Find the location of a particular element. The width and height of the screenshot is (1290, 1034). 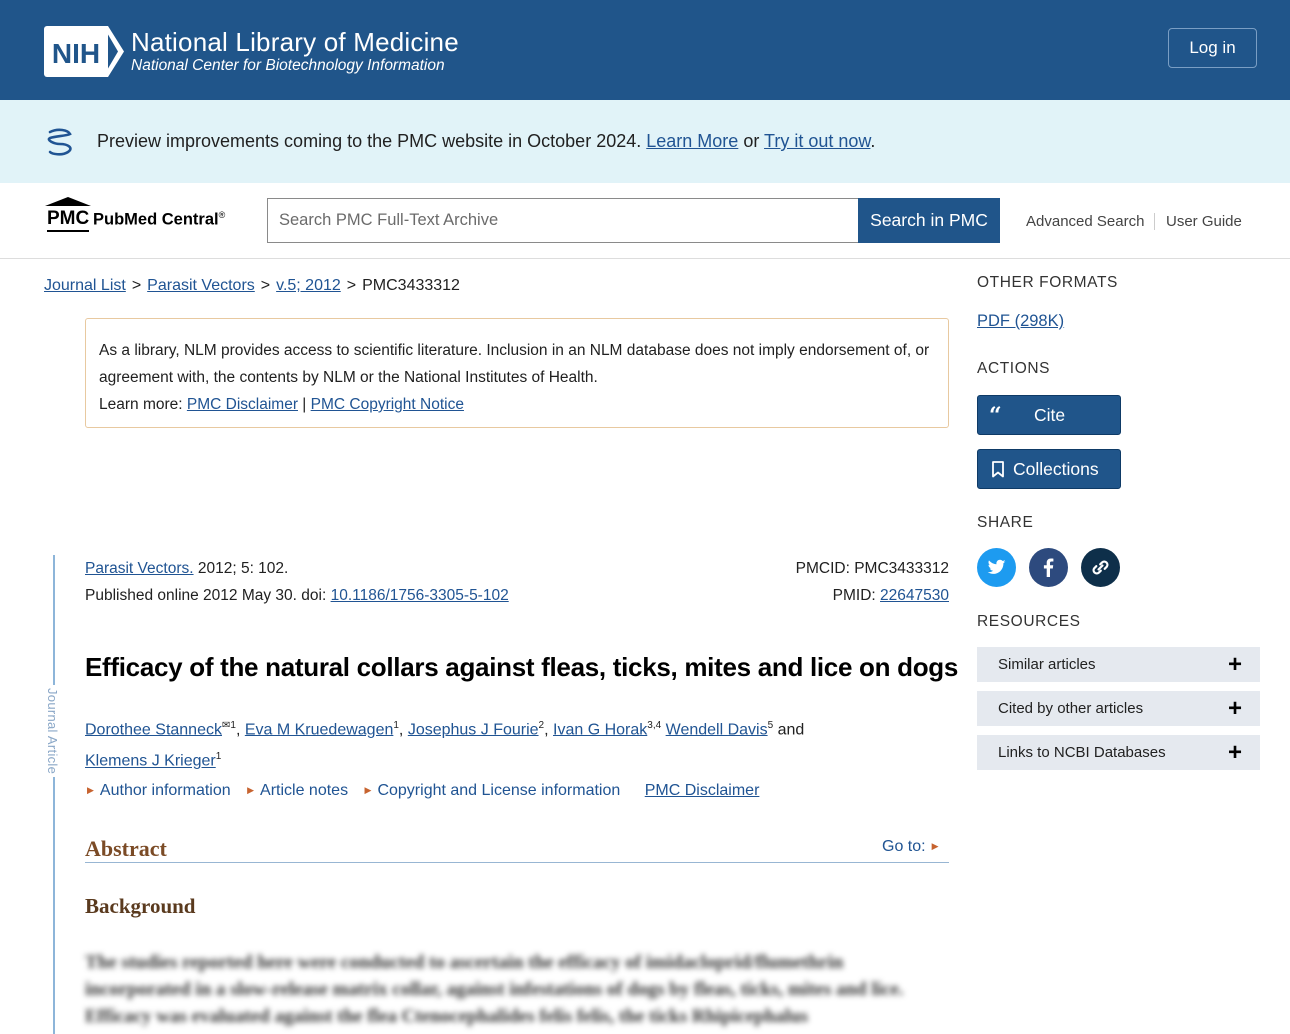

author-affiliation: ✉1 is located at coordinates (228, 725).